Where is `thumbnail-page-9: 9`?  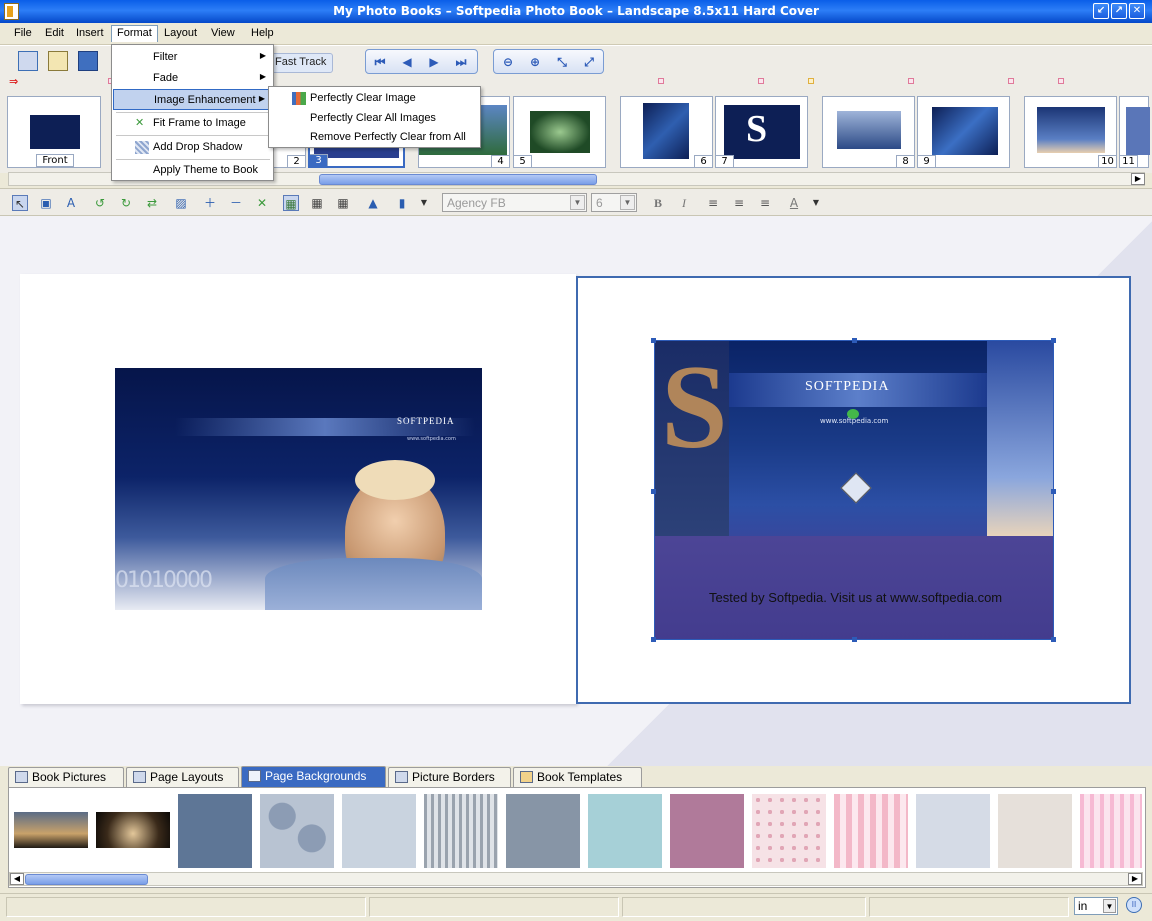 thumbnail-page-9: 9 is located at coordinates (963, 132).